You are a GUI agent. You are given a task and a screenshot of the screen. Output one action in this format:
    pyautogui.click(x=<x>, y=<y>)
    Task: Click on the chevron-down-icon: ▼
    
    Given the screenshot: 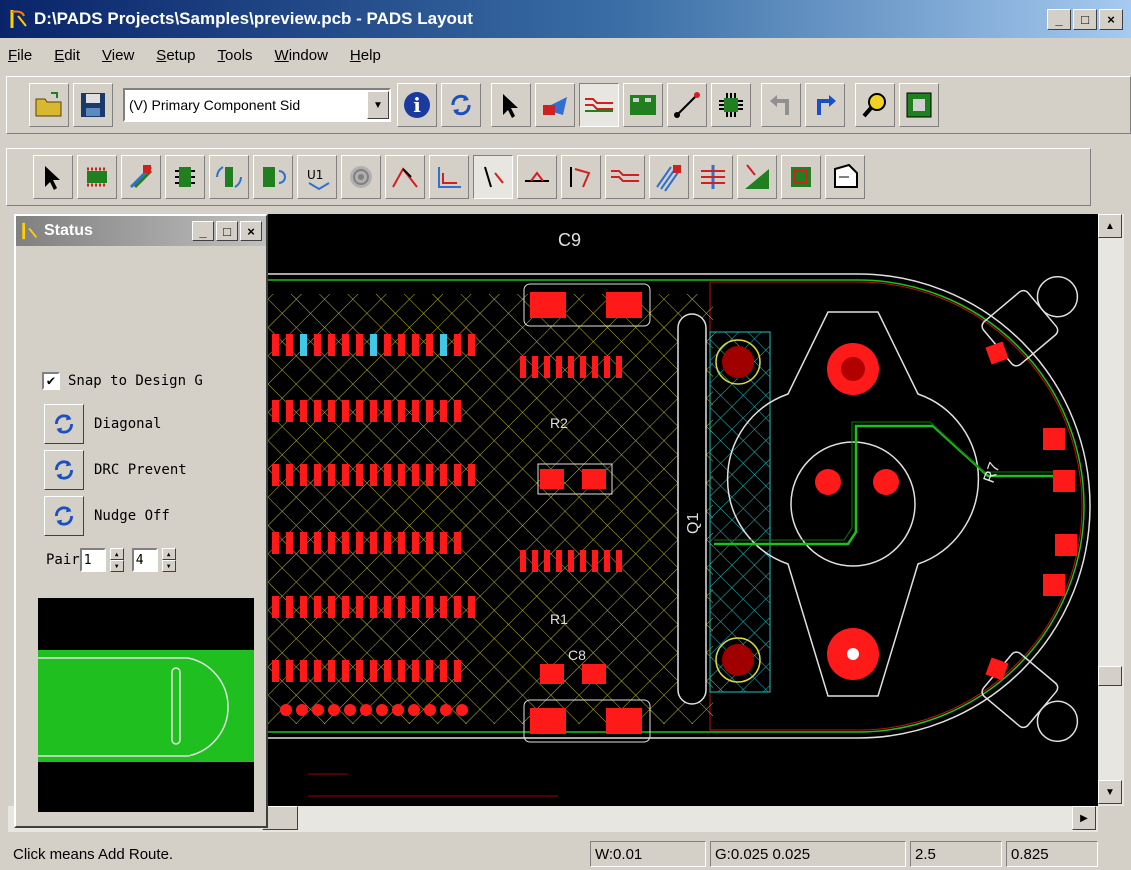 What is the action you would take?
    pyautogui.click(x=378, y=105)
    